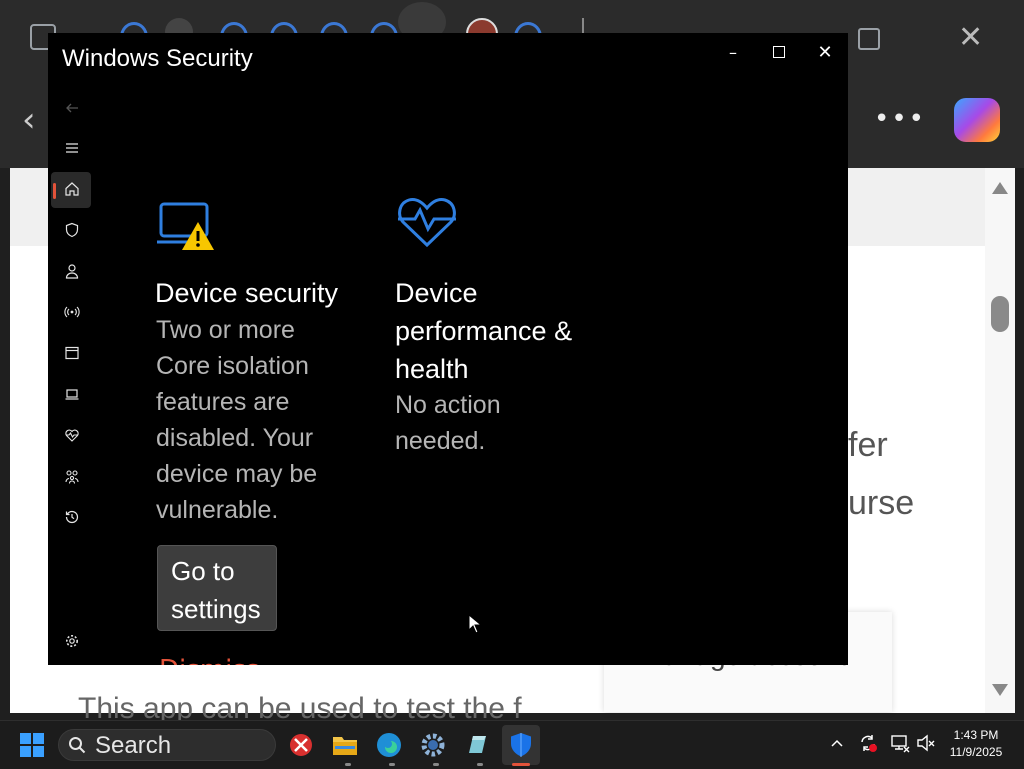  What do you see at coordinates (72, 641) in the screenshot?
I see `gear-icon` at bounding box center [72, 641].